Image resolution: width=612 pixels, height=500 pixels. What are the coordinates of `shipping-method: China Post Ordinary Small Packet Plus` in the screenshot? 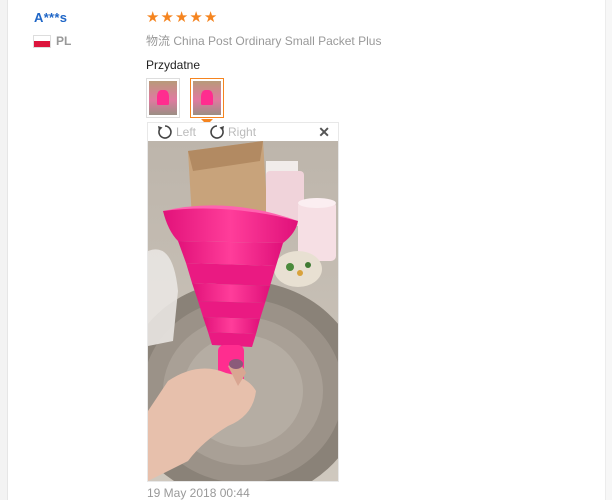 It's located at (277, 41).